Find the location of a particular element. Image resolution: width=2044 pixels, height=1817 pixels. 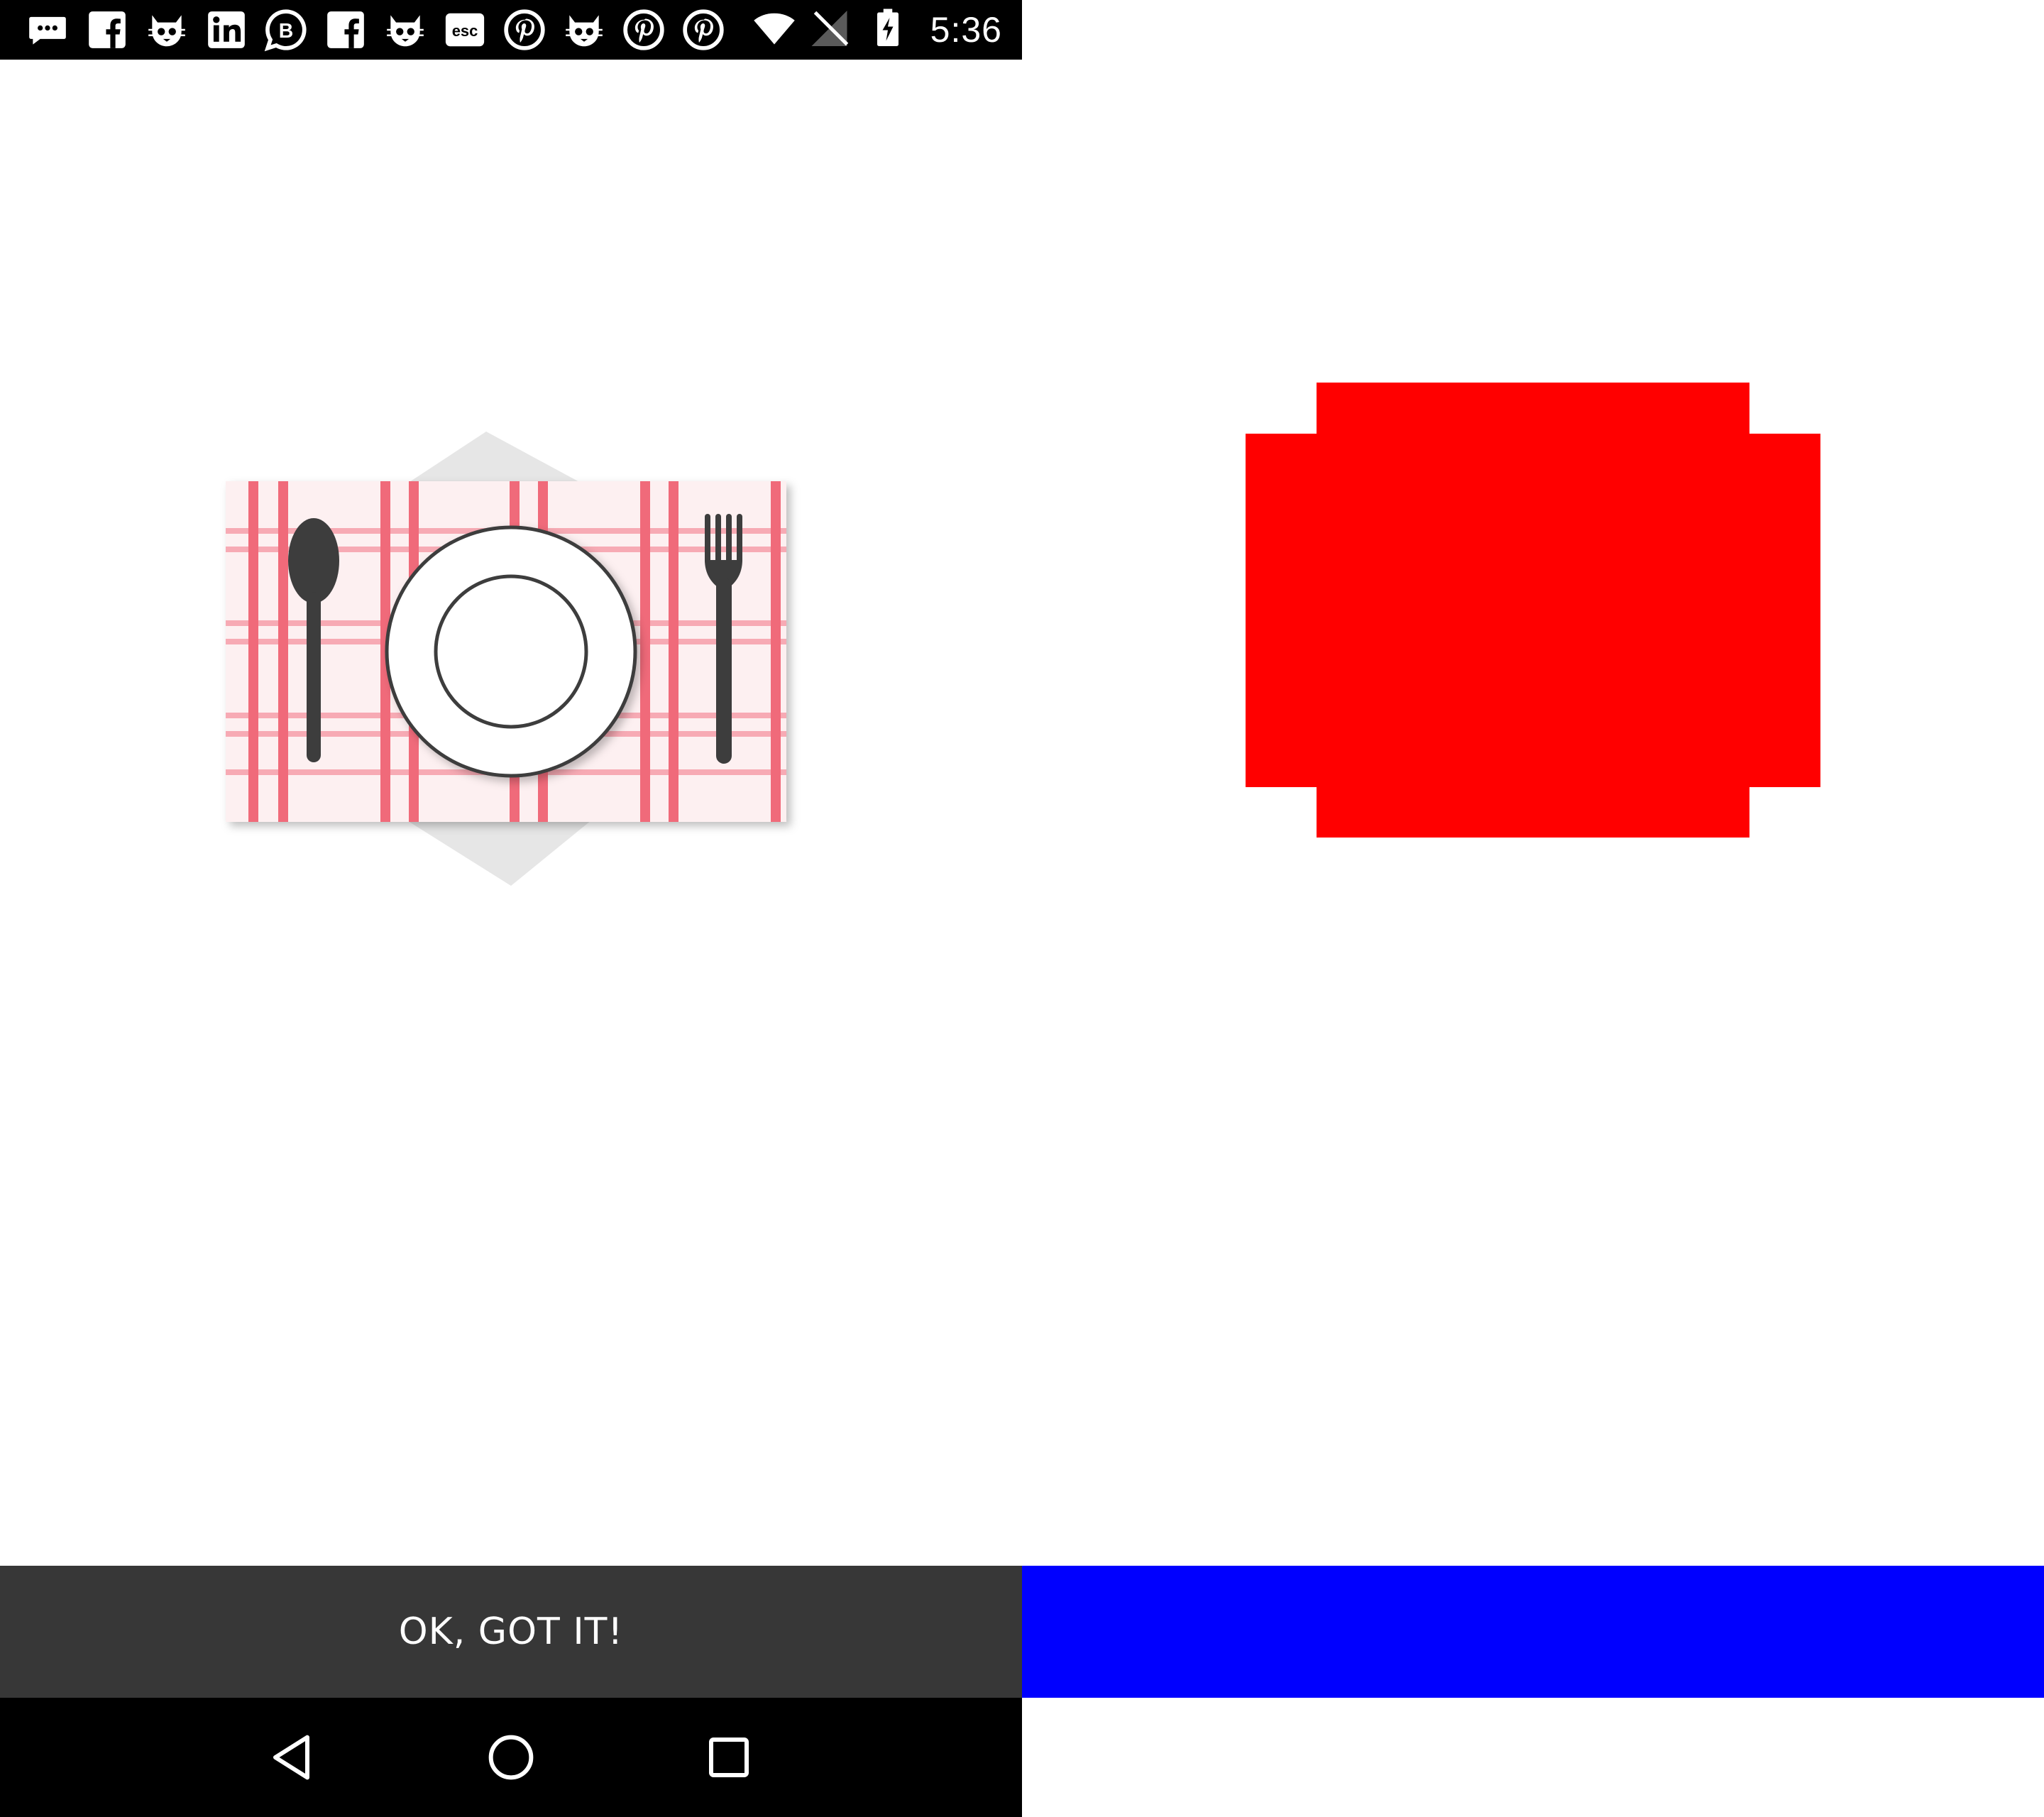

ok-got-it-label: OK, GOT IT! is located at coordinates (511, 1632).